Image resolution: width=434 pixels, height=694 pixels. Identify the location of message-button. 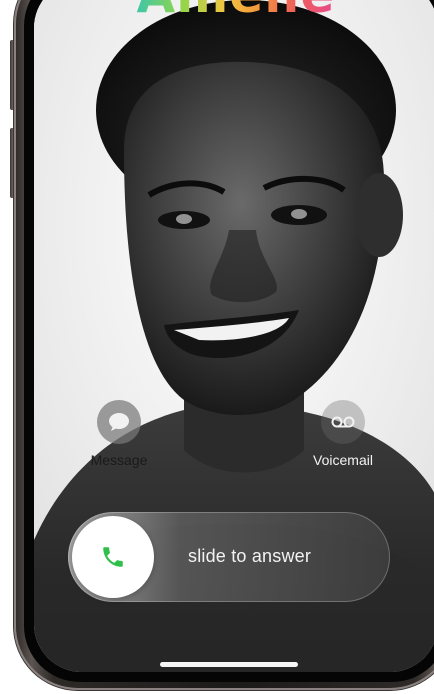
(119, 422).